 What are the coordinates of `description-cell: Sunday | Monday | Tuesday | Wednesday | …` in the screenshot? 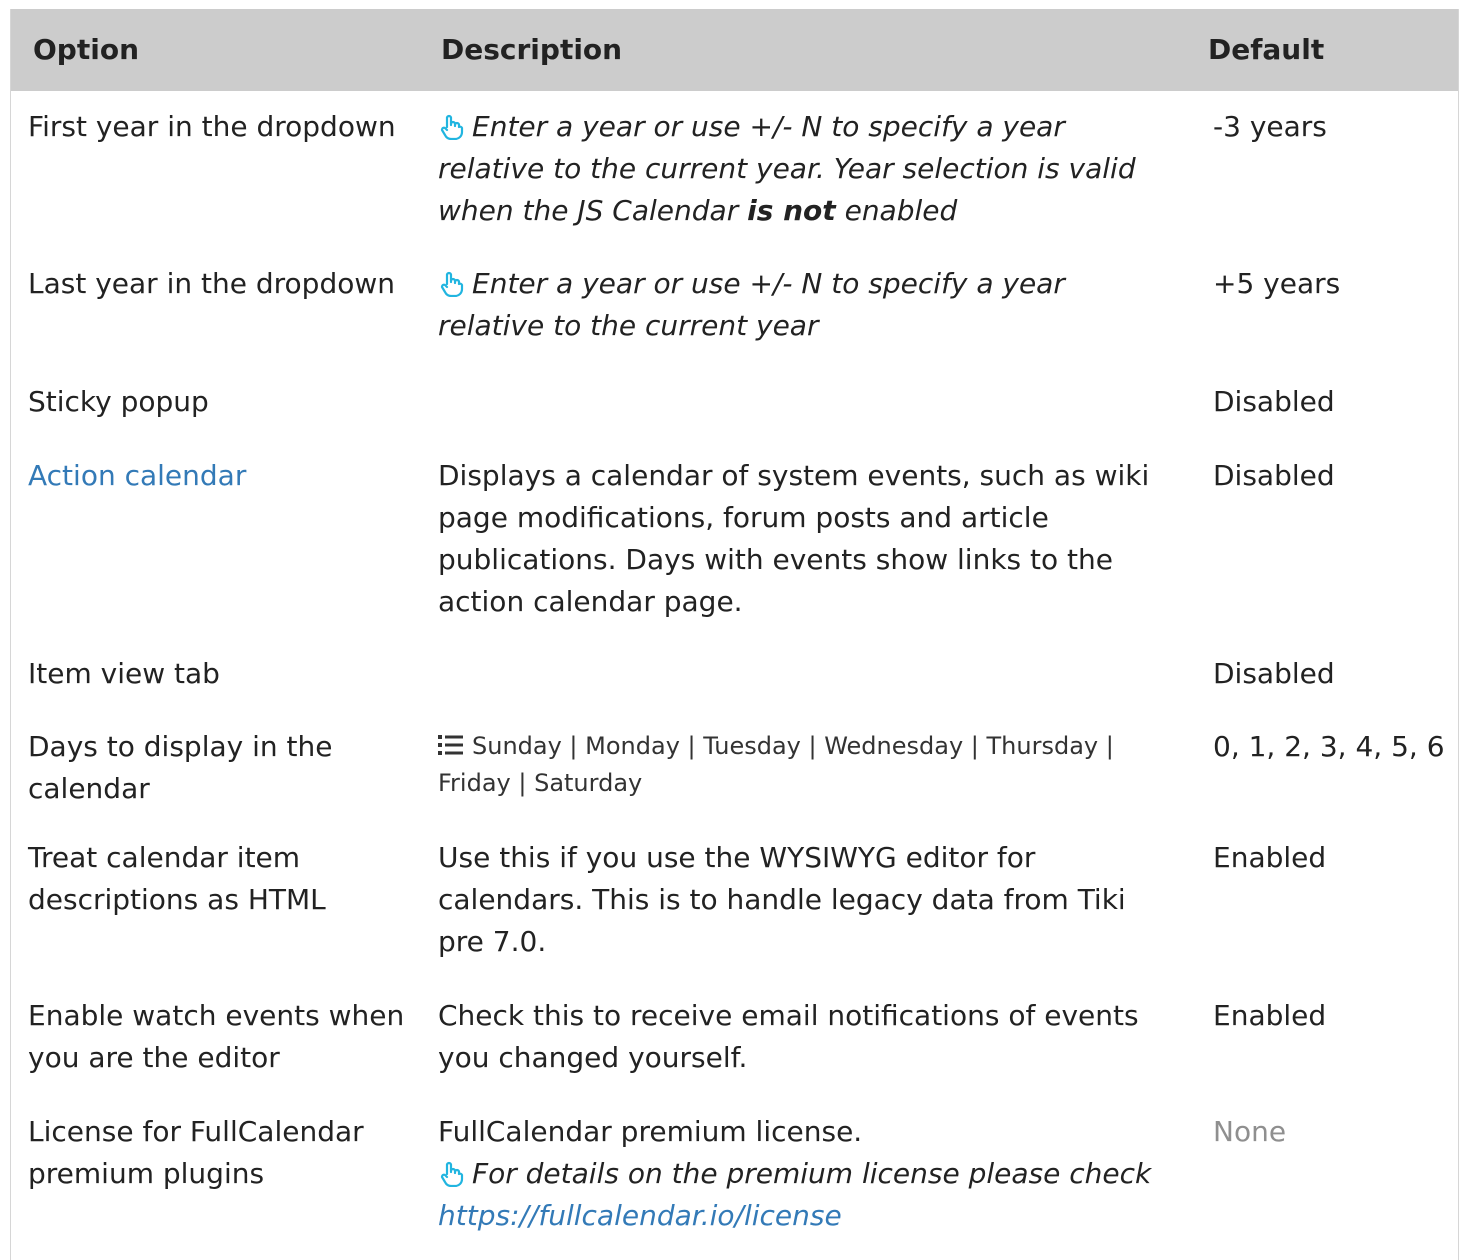 It's located at (806, 769).